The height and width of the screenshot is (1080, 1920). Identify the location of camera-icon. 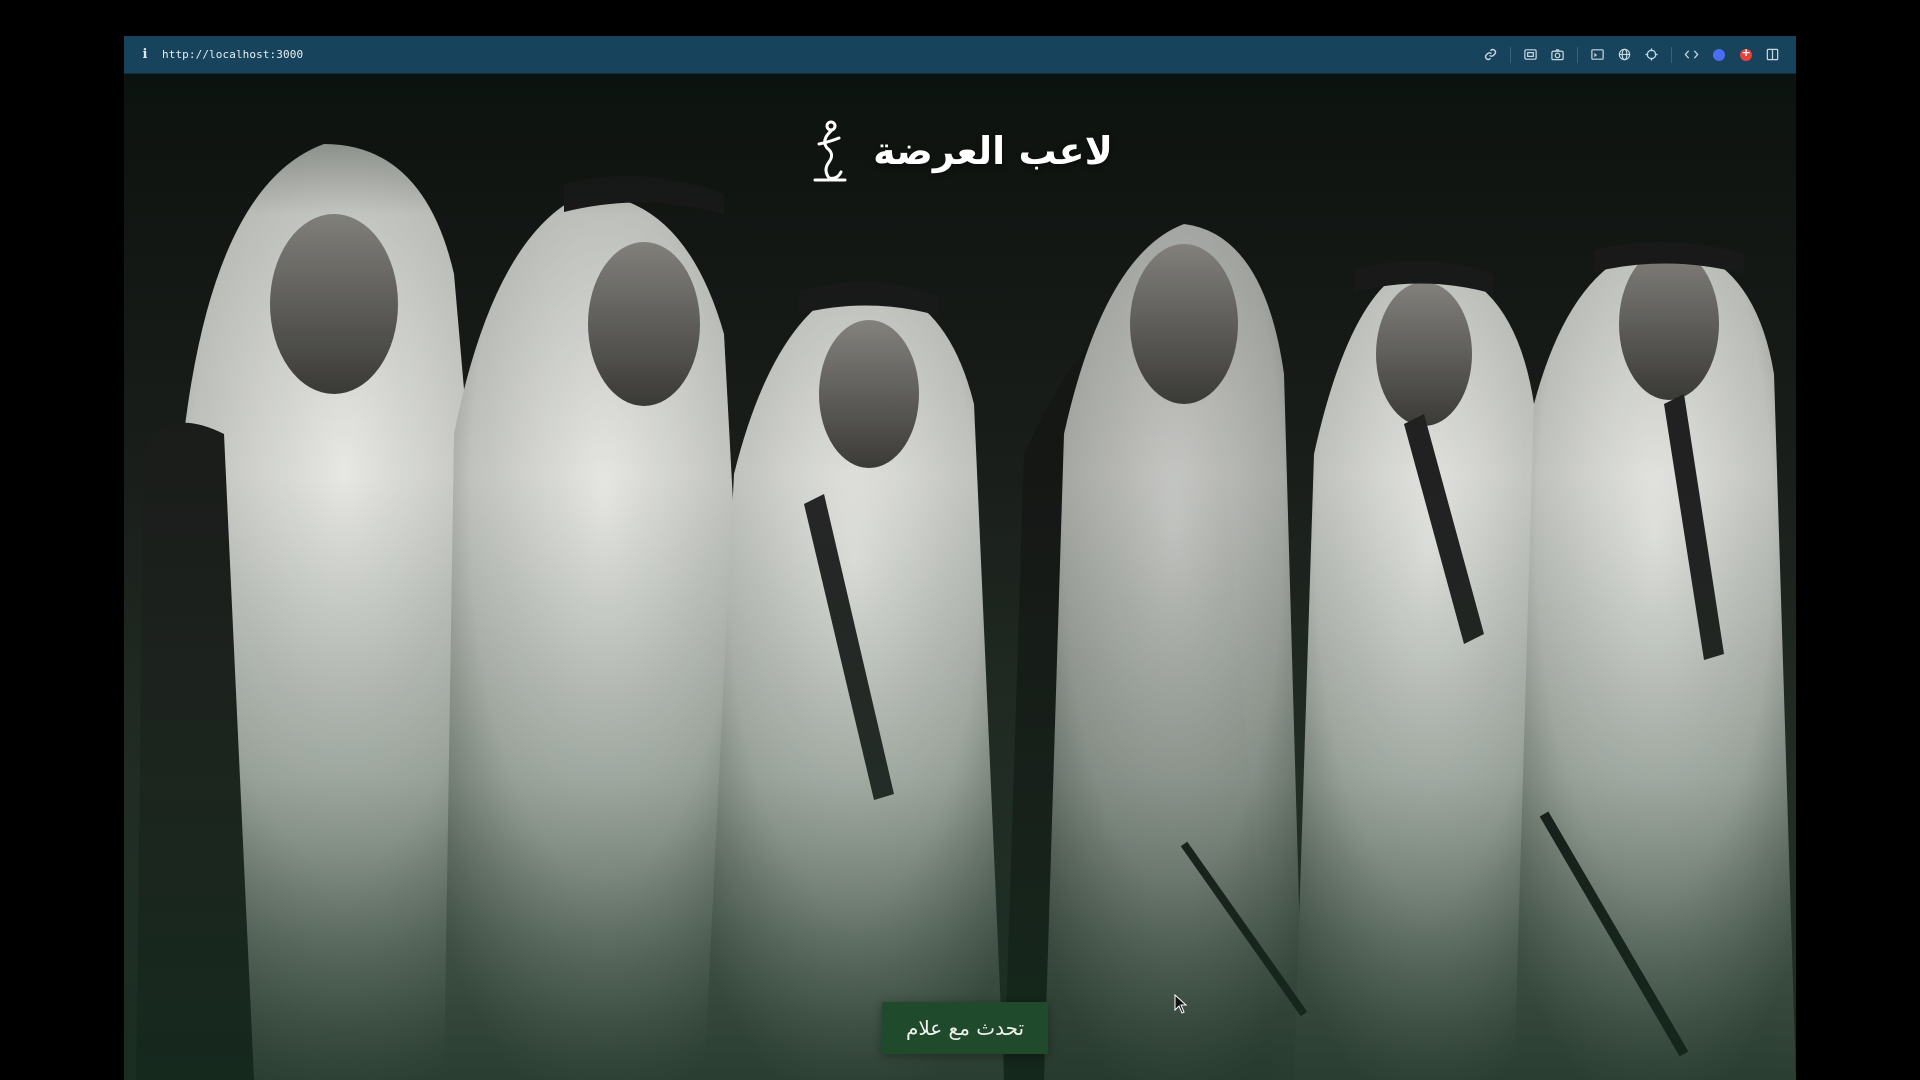
(1557, 55).